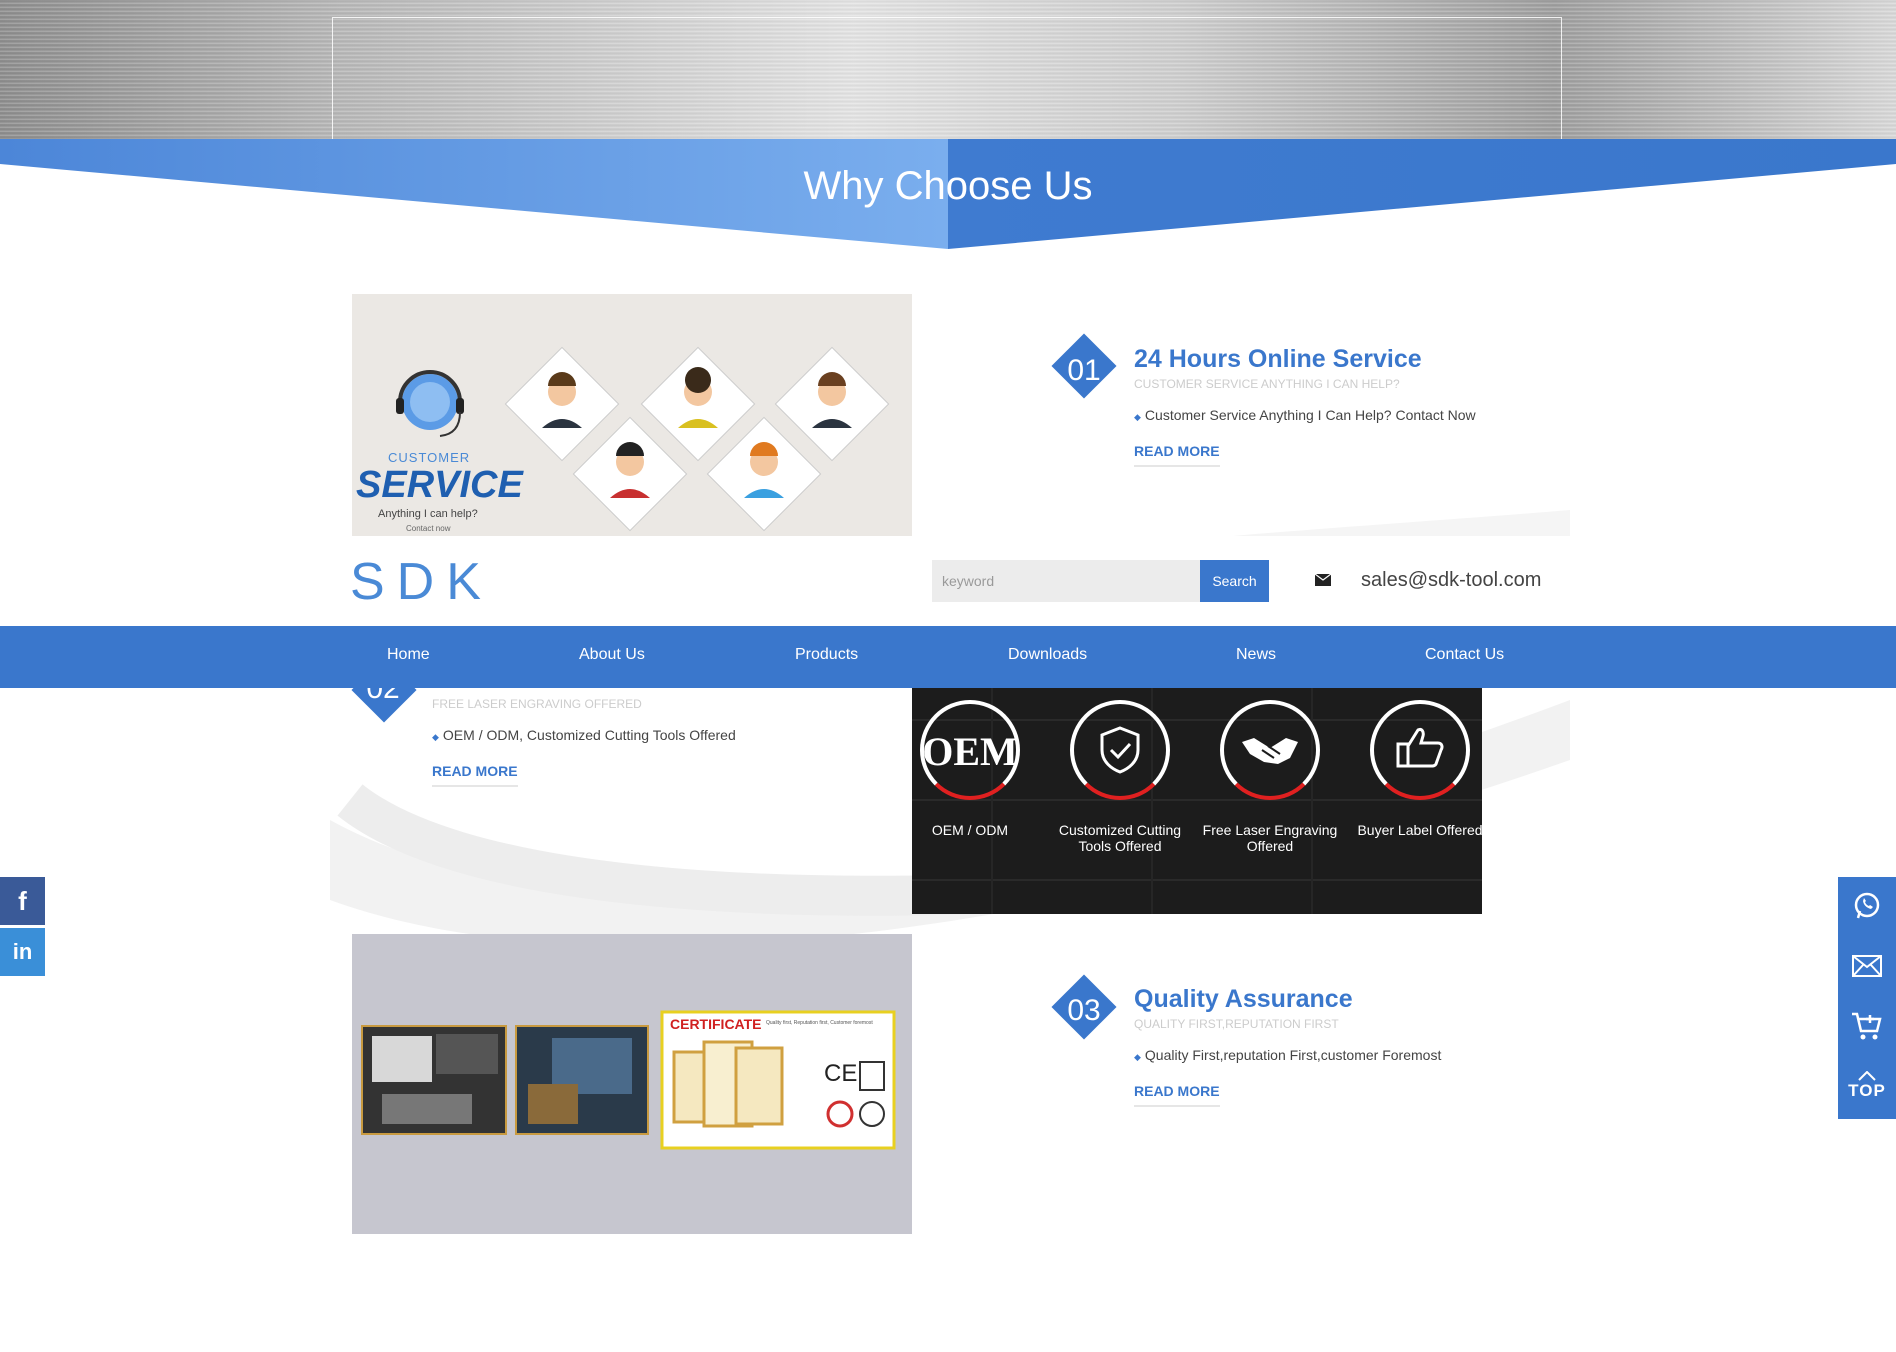 The width and height of the screenshot is (1896, 1352). Describe the element at coordinates (537, 704) in the screenshot. I see `feature-subtitle-02: FREE LASER ENGRAVING OFFERED` at that location.